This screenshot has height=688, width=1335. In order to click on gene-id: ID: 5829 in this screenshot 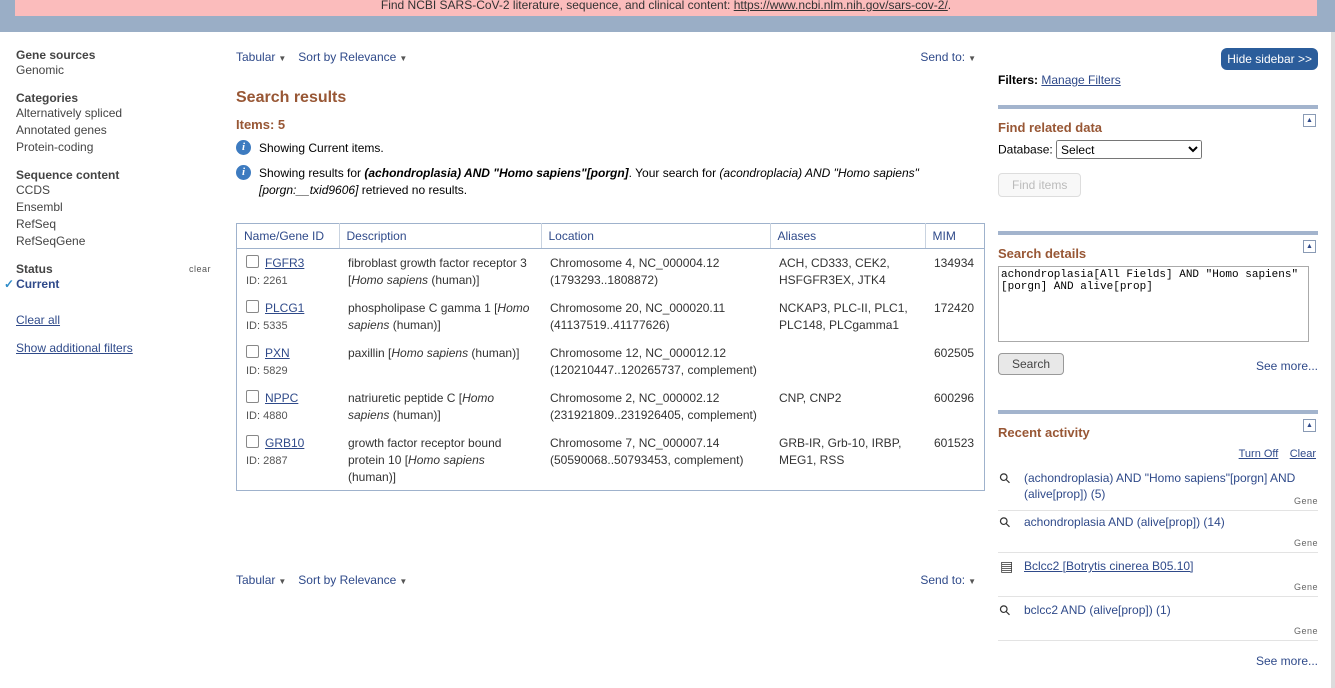, I will do `click(267, 371)`.